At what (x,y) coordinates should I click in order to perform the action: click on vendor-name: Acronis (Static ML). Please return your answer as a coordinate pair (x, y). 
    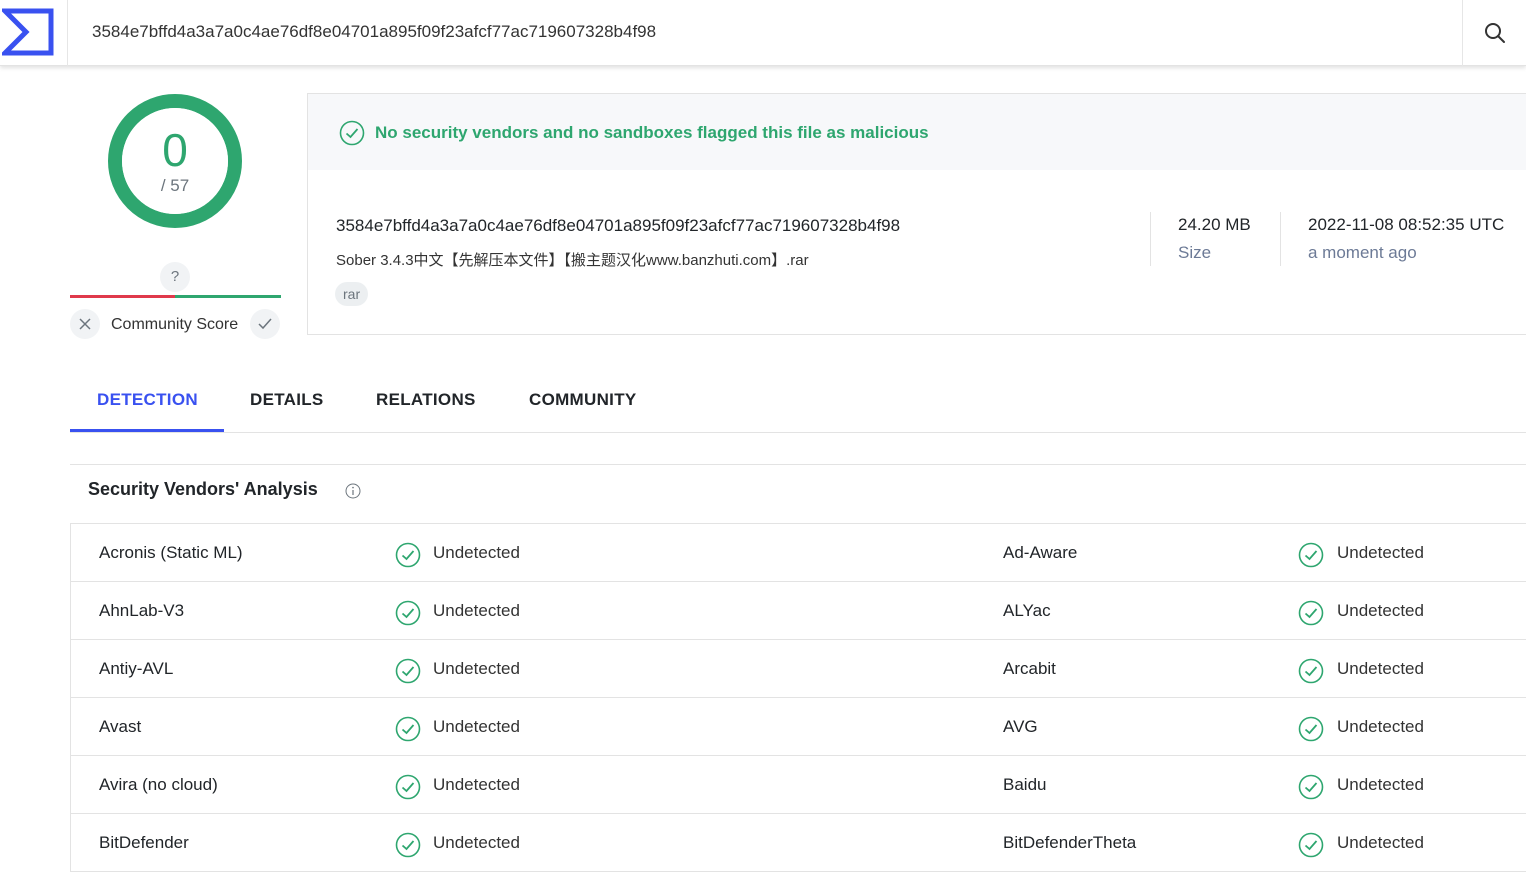
    Looking at the image, I should click on (171, 552).